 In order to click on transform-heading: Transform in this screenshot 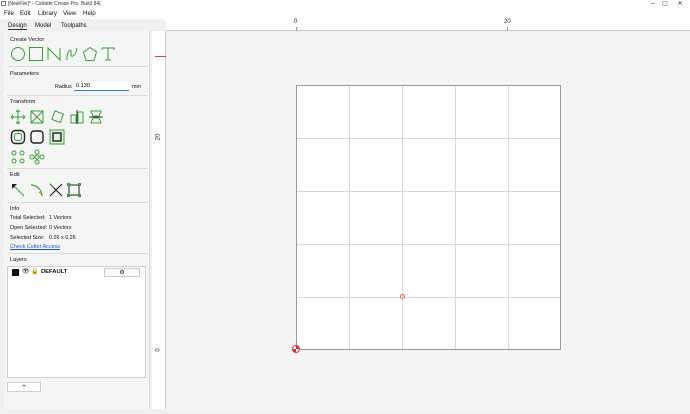, I will do `click(23, 102)`.